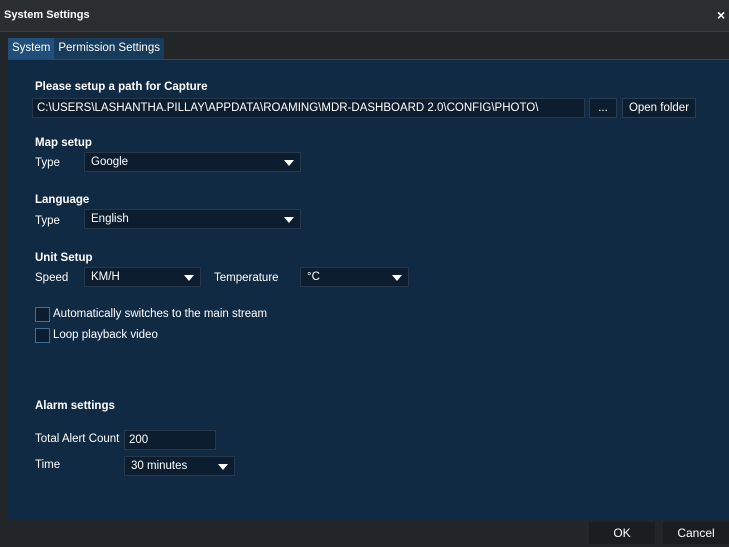  What do you see at coordinates (313, 277) in the screenshot?
I see `temperature-value: °C` at bounding box center [313, 277].